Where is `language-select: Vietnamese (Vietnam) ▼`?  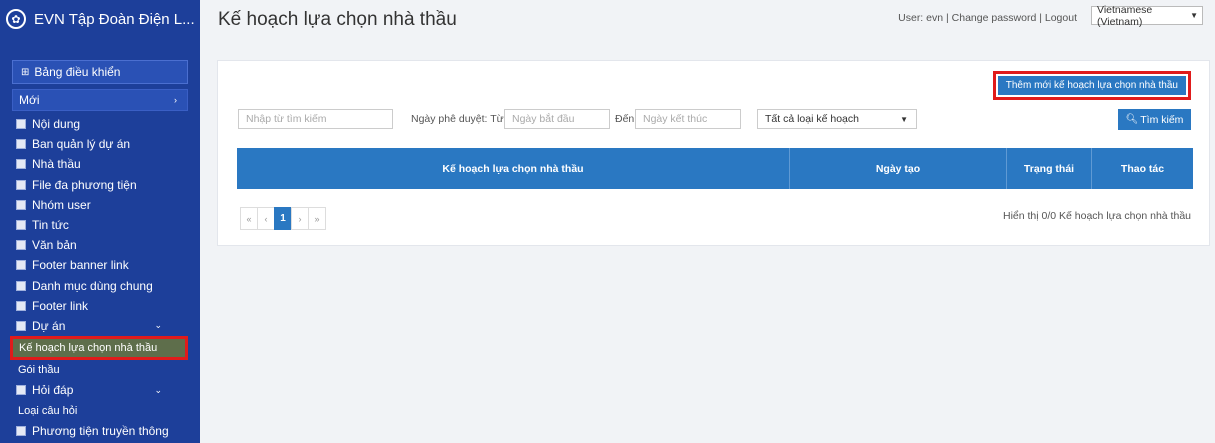 language-select: Vietnamese (Vietnam) ▼ is located at coordinates (1147, 15).